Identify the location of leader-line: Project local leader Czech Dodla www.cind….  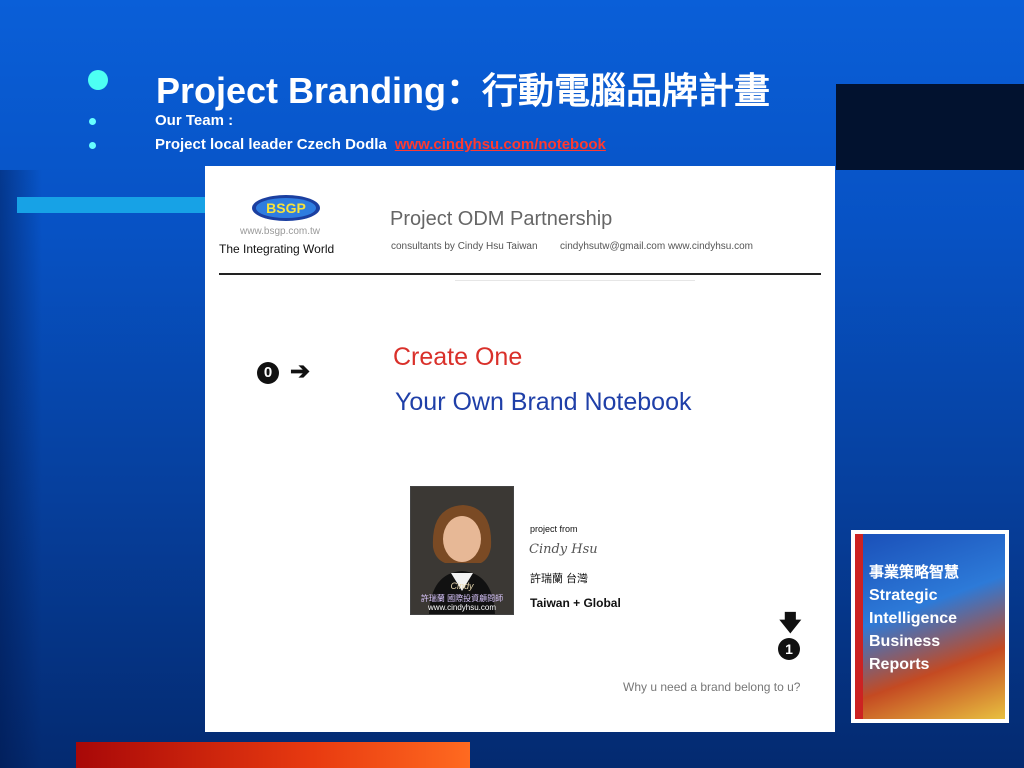
(380, 144).